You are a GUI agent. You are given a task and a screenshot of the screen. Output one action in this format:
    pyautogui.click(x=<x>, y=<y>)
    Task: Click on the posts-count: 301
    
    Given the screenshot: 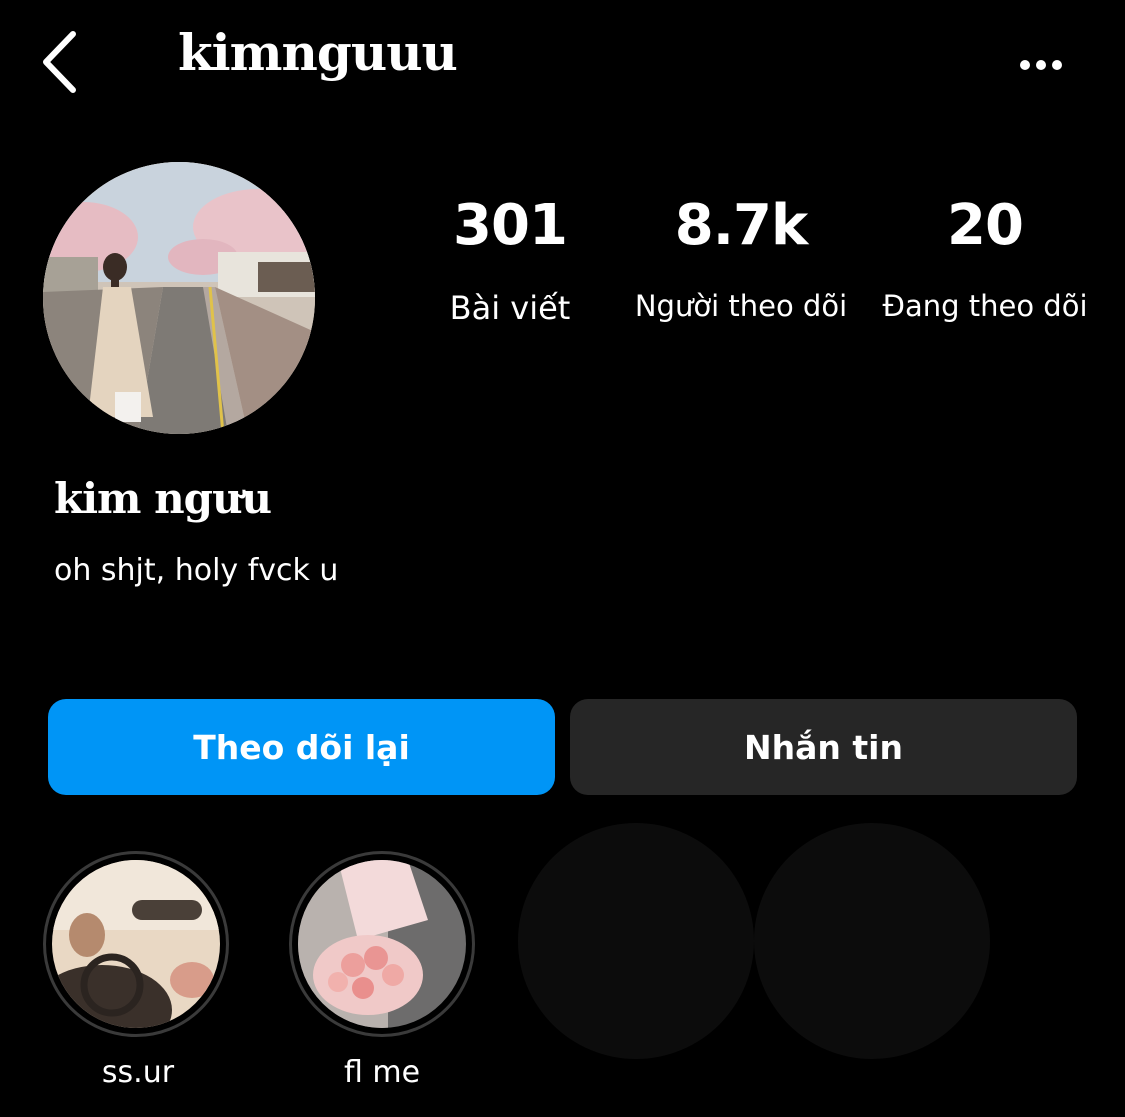 What is the action you would take?
    pyautogui.click(x=510, y=225)
    